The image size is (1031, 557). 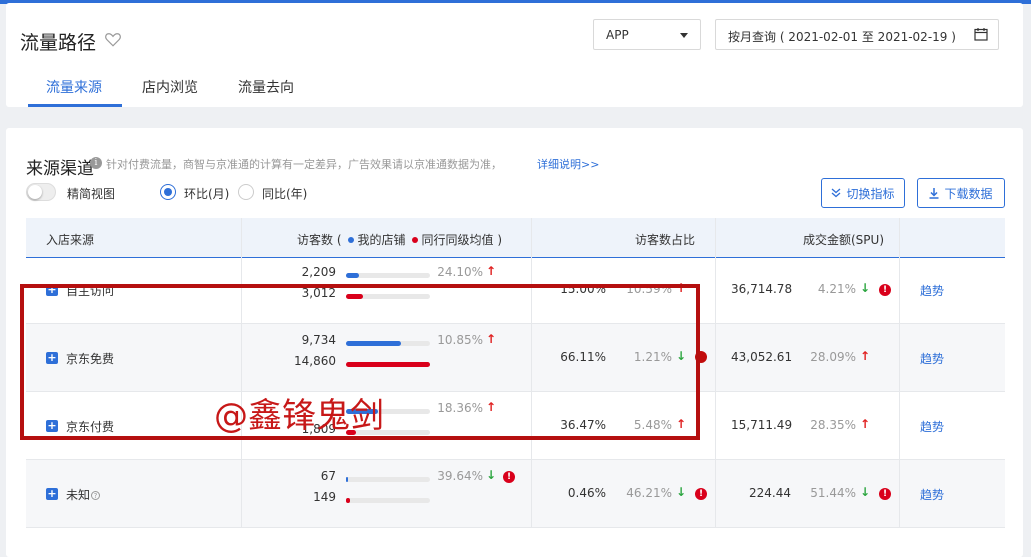 What do you see at coordinates (207, 194) in the screenshot?
I see `radio-mom-label: 环比(月)` at bounding box center [207, 194].